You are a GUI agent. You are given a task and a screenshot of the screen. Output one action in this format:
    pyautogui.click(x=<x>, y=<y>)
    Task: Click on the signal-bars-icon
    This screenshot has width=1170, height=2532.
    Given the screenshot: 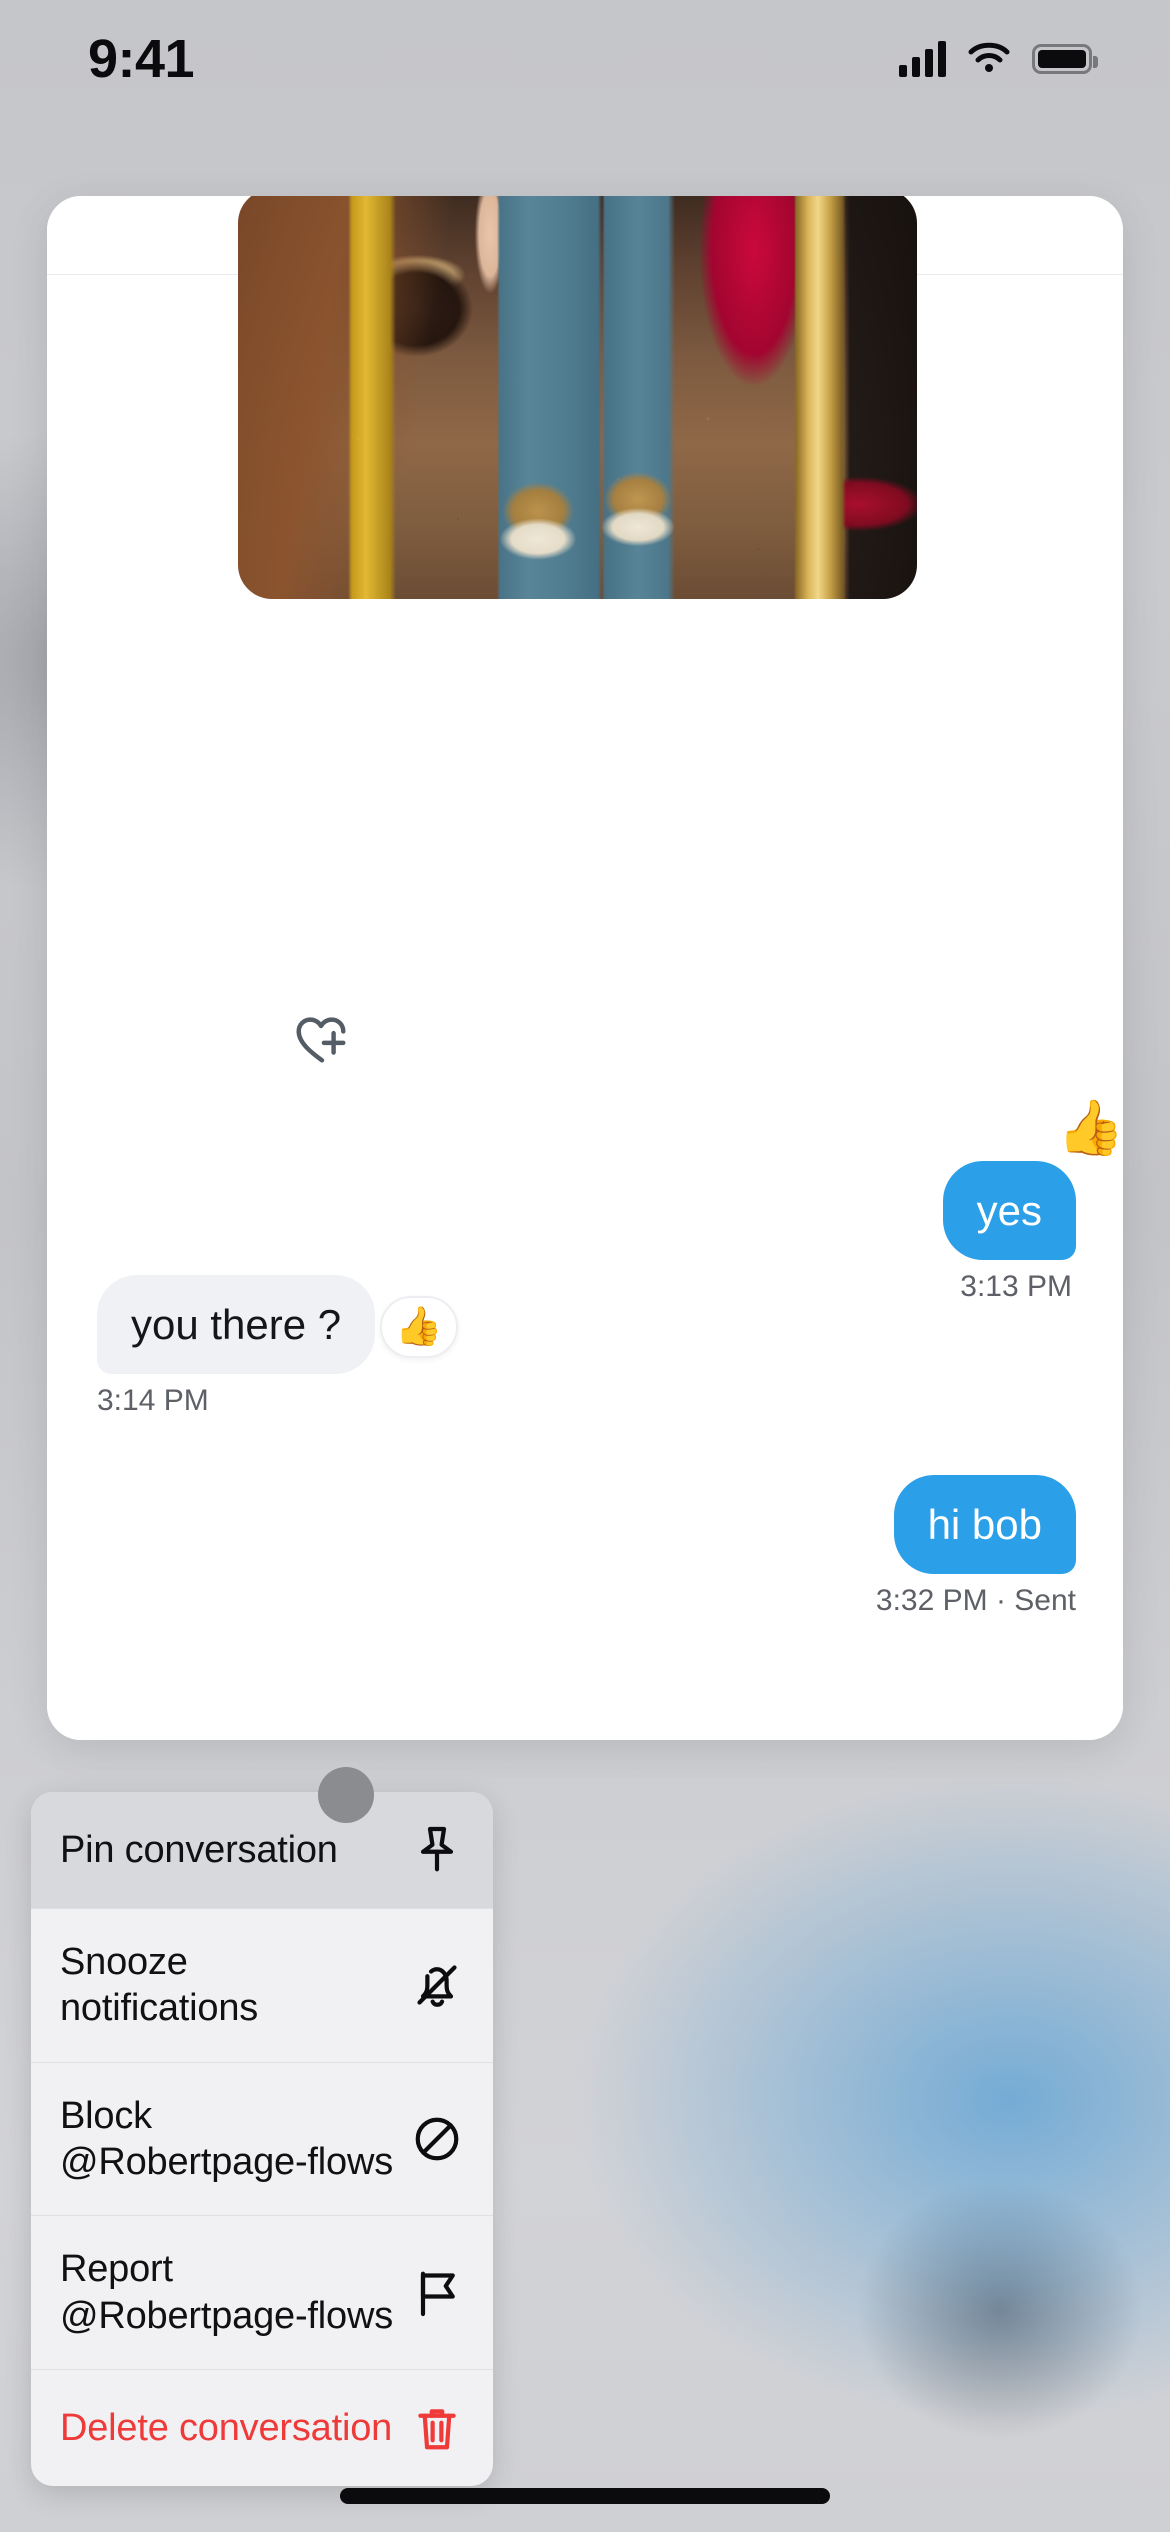 What is the action you would take?
    pyautogui.click(x=922, y=59)
    